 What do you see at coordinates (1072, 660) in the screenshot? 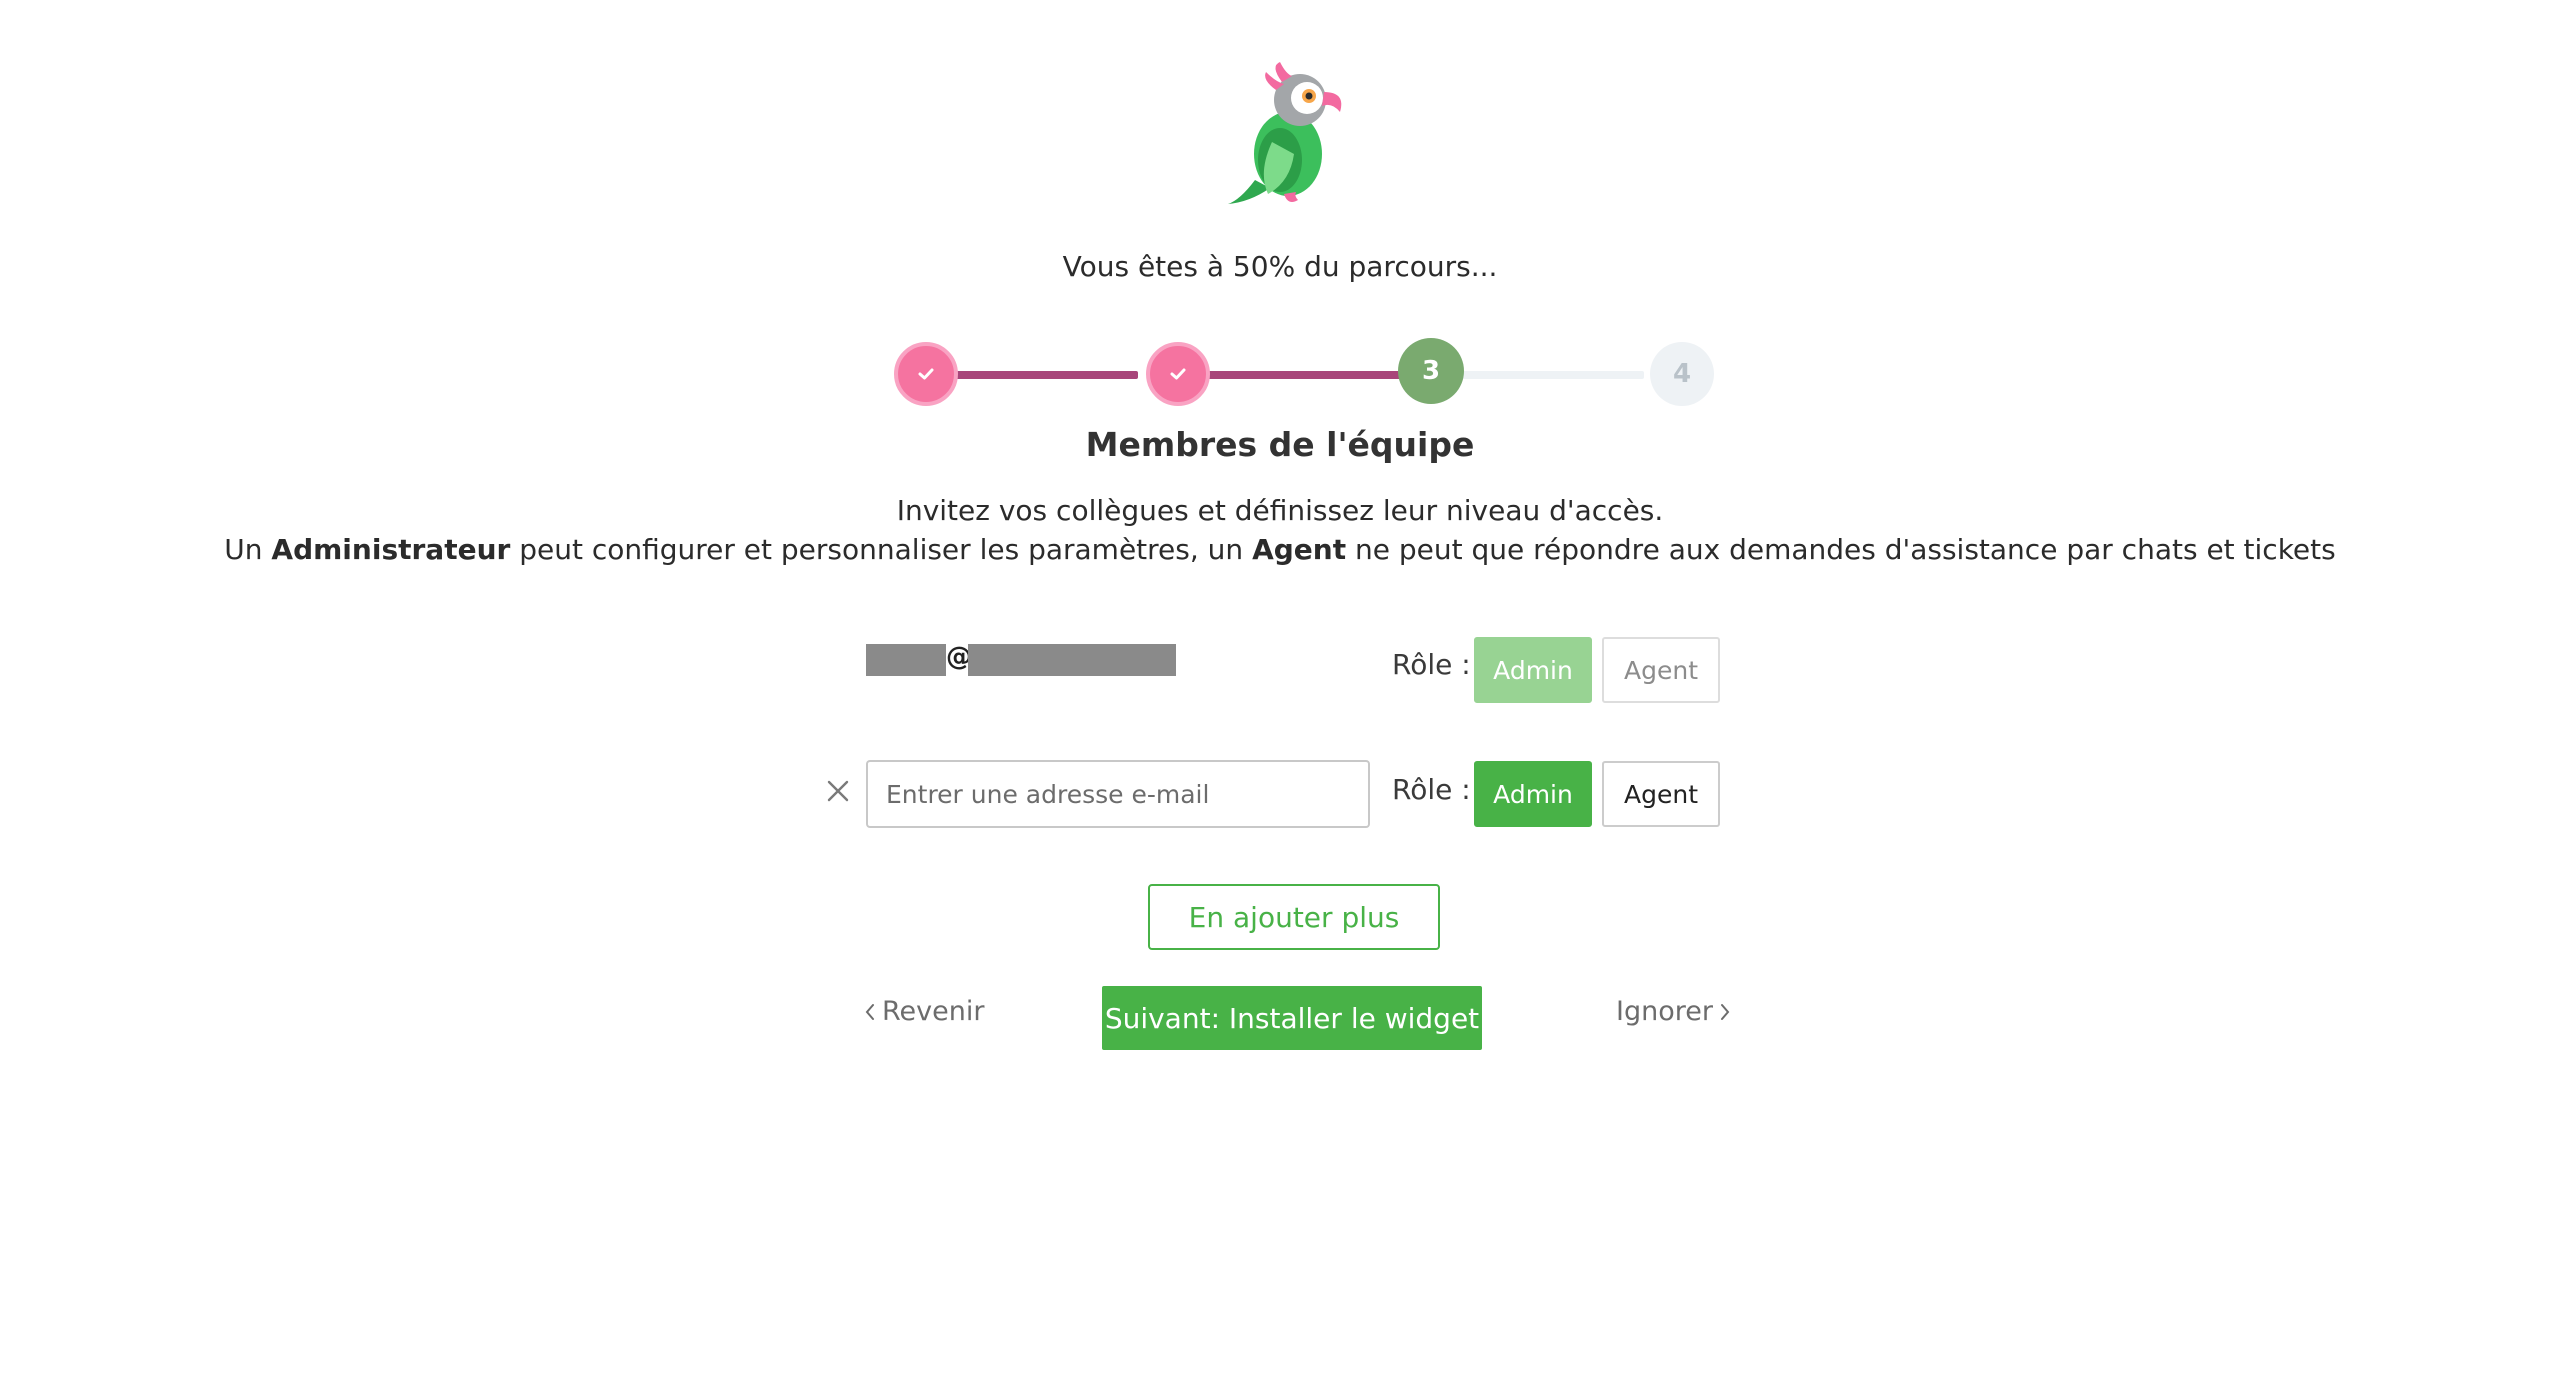
I see `redacted-email-domain` at bounding box center [1072, 660].